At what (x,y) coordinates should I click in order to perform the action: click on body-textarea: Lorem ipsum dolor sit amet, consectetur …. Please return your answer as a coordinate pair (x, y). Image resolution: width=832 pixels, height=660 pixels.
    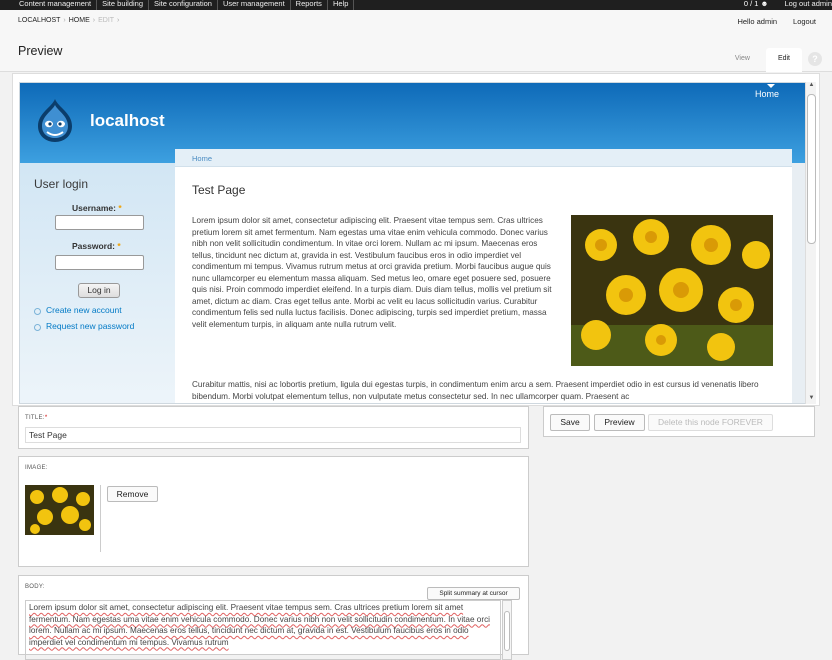
    Looking at the image, I should click on (263, 630).